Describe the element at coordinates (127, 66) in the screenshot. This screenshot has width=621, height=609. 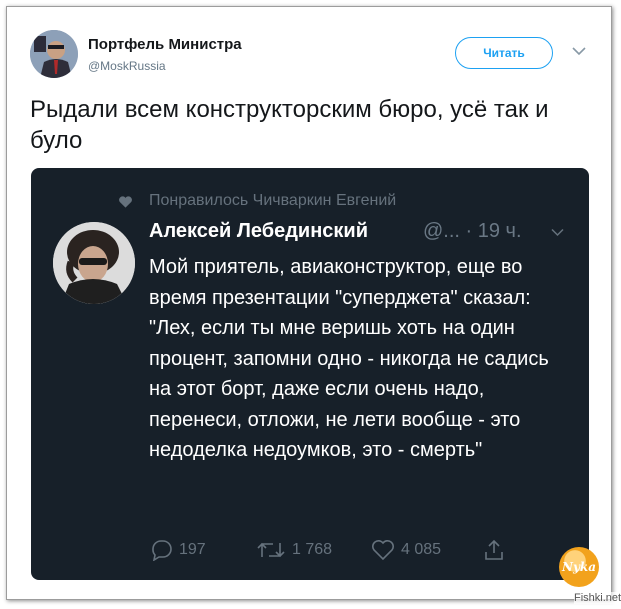
I see `author-handle: @MoskRussia` at that location.